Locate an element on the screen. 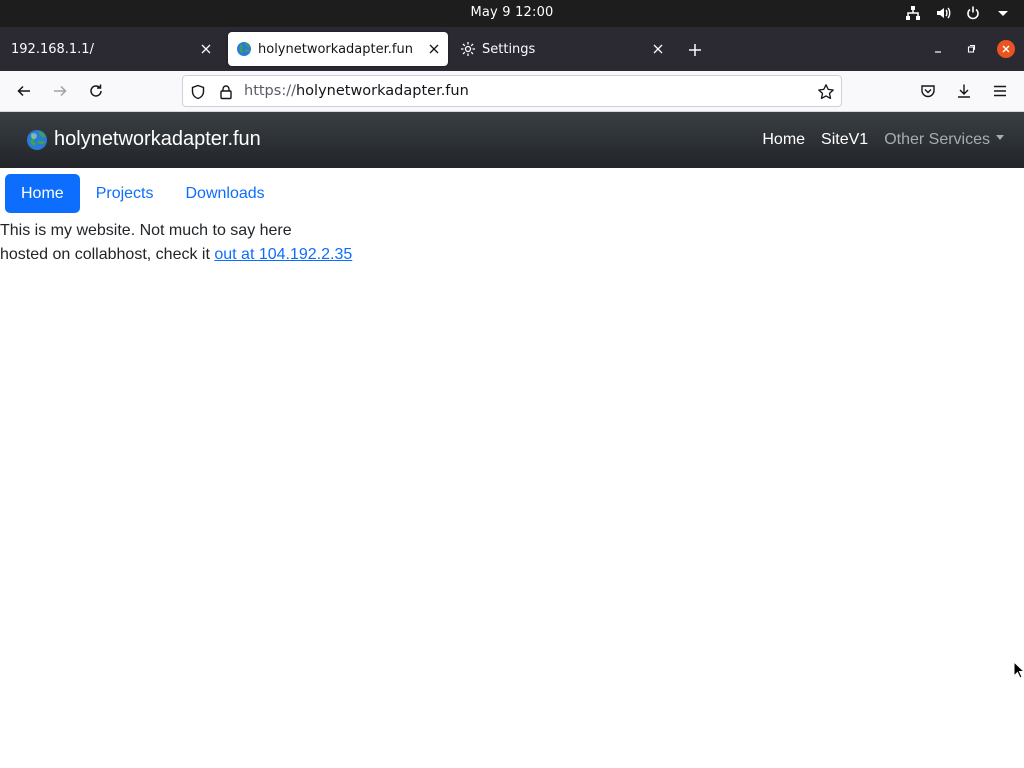  window-close-button is located at coordinates (1006, 49).